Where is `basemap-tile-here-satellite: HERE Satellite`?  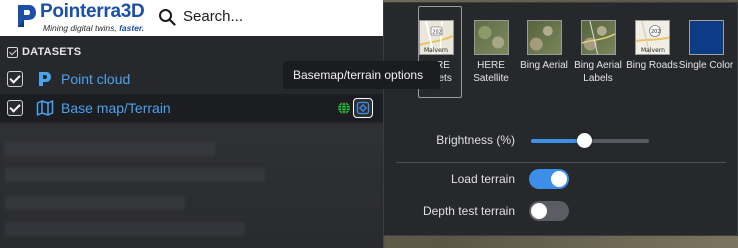
basemap-tile-here-satellite: HERE Satellite is located at coordinates (491, 52).